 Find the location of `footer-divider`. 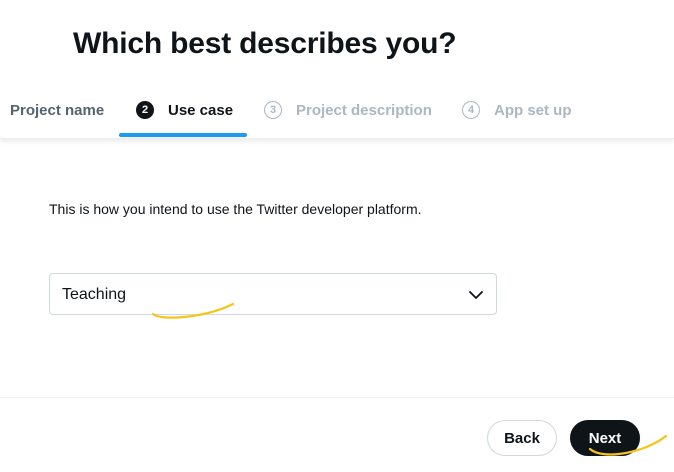

footer-divider is located at coordinates (337, 397).